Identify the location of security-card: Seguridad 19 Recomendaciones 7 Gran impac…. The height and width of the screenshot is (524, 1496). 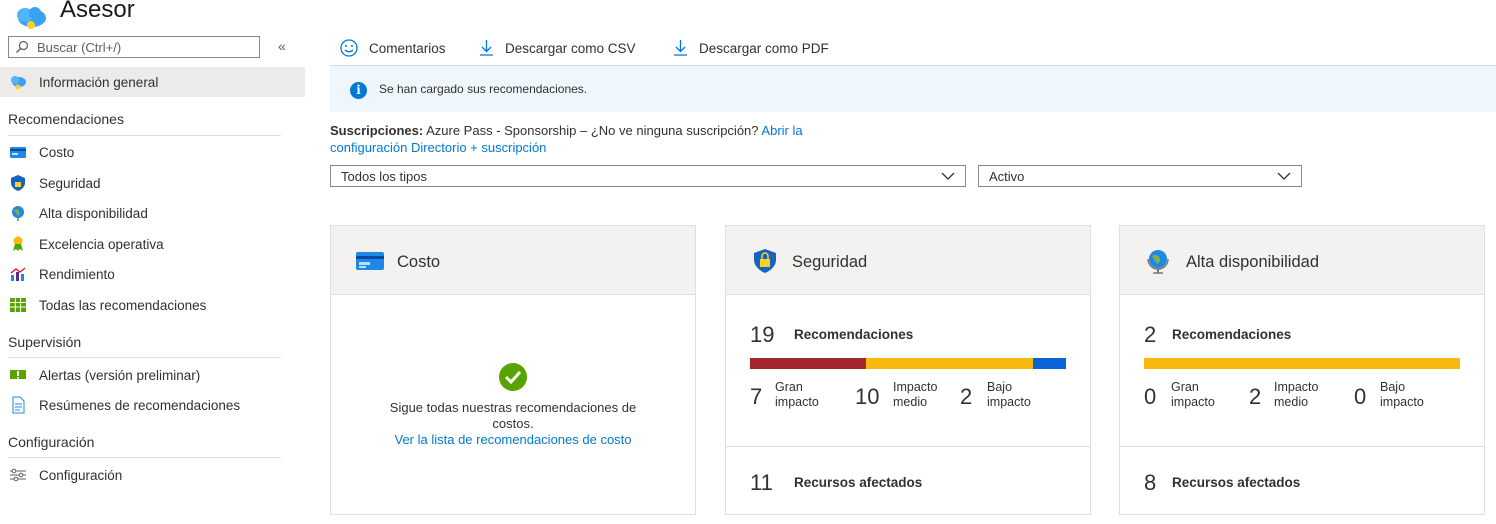
(908, 370).